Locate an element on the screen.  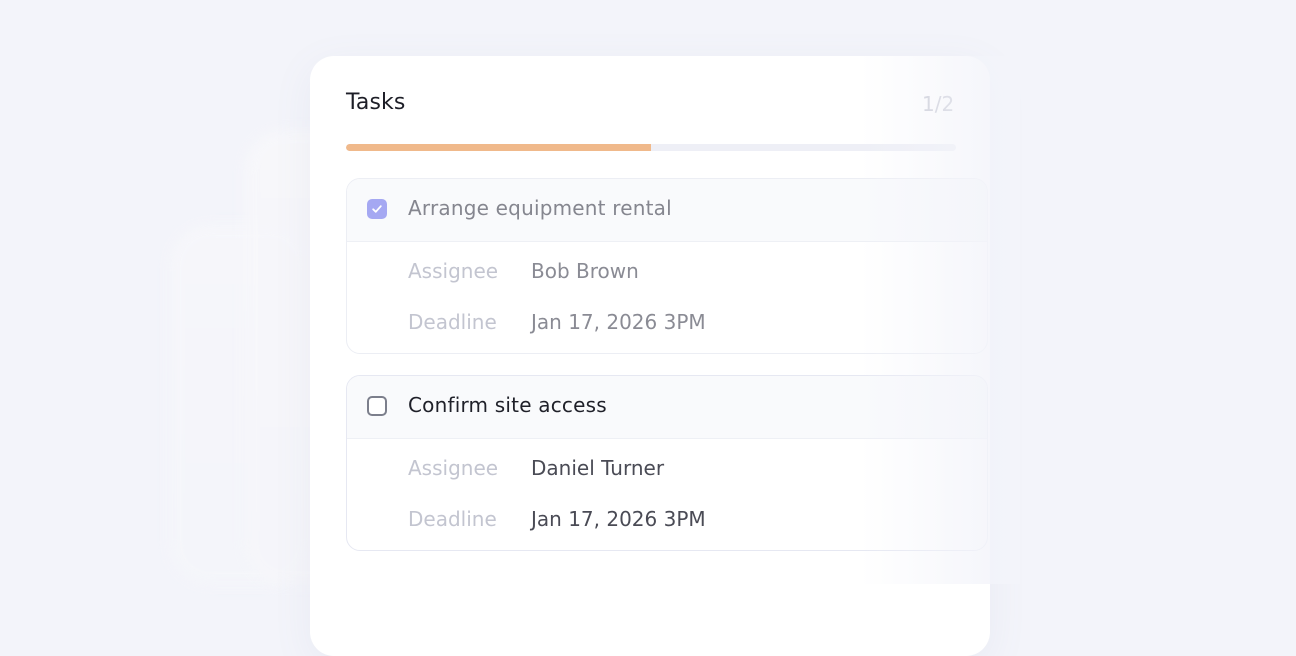
checkbox-unchecked is located at coordinates (377, 406).